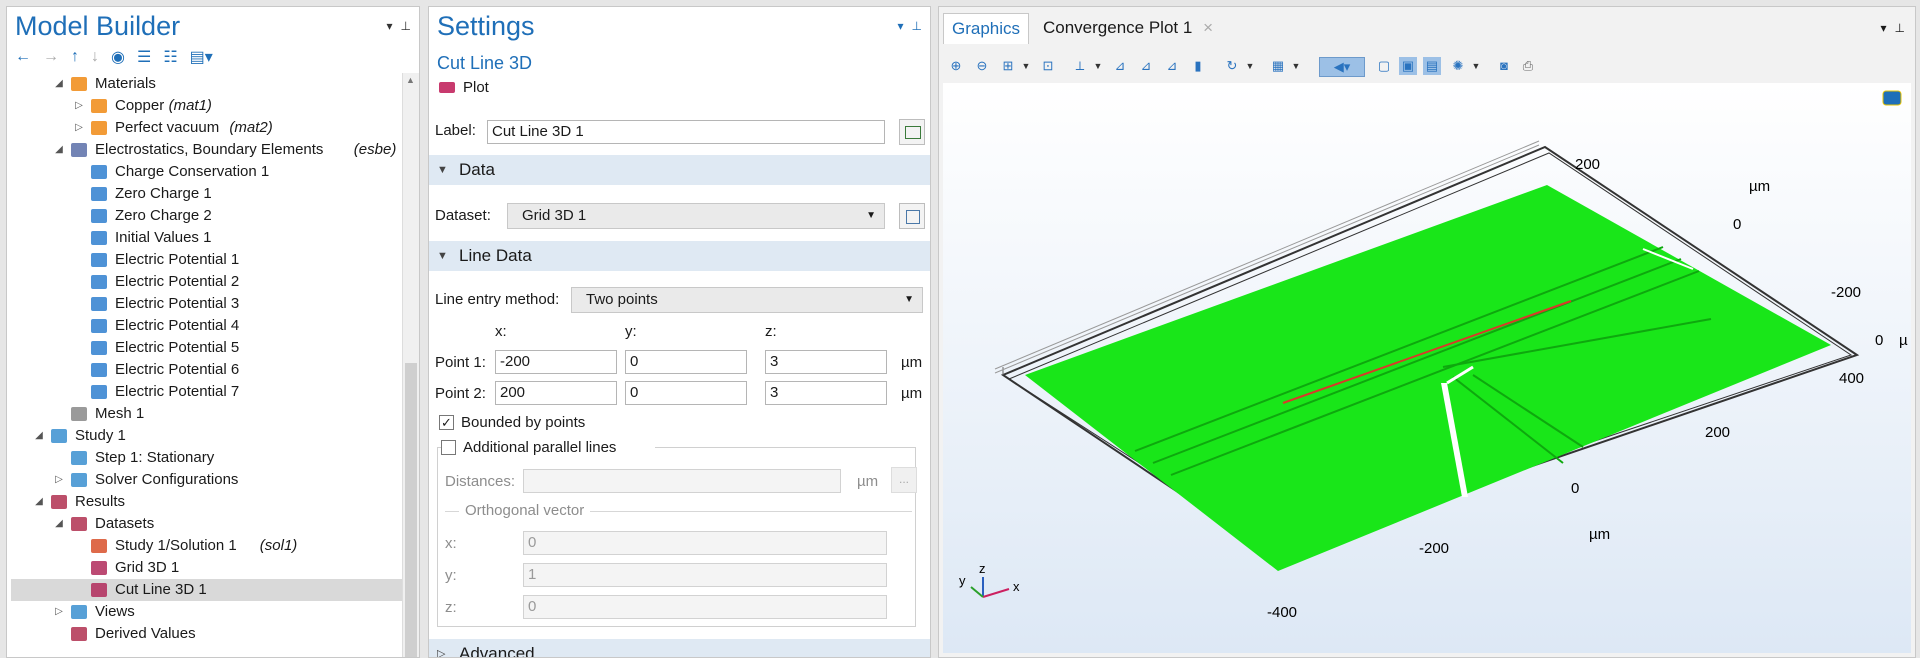 This screenshot has width=1920, height=658. Describe the element at coordinates (448, 447) in the screenshot. I see `additional-parallel-lines-checkbox` at that location.